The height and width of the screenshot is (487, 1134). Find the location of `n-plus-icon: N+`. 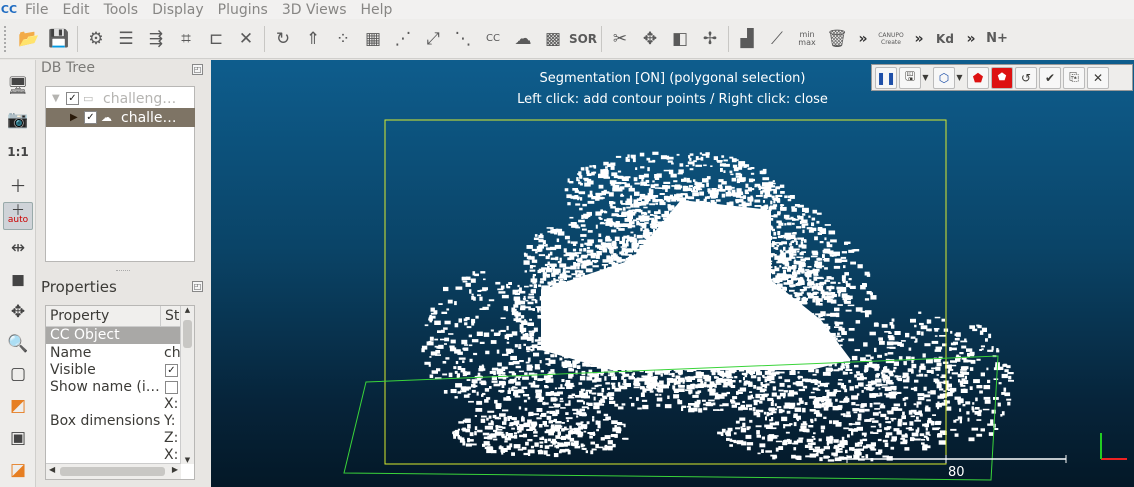

n-plus-icon: N+ is located at coordinates (997, 39).